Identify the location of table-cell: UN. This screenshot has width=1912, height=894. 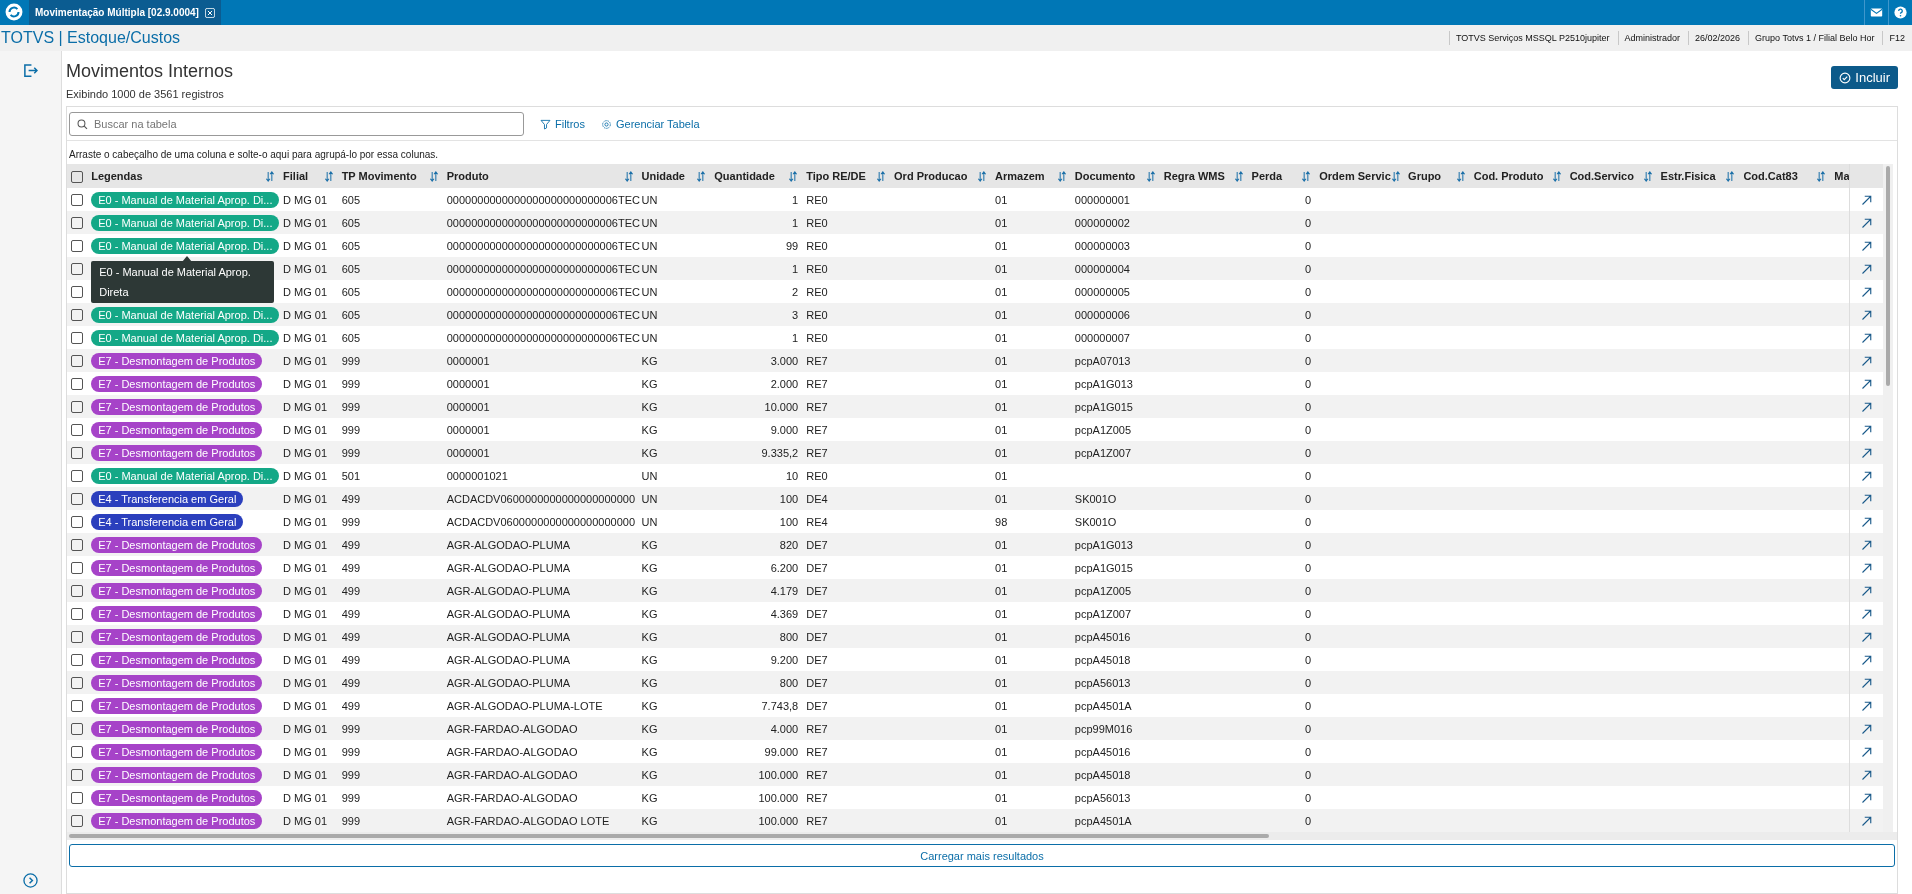
(674, 498).